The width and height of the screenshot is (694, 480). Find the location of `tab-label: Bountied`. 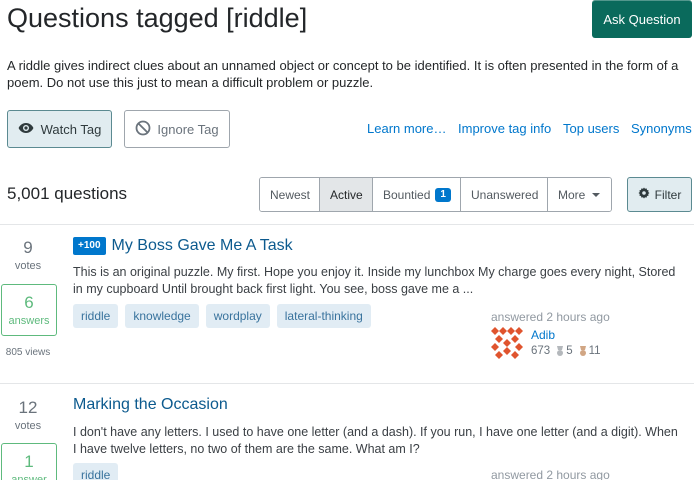

tab-label: Bountied is located at coordinates (407, 194).